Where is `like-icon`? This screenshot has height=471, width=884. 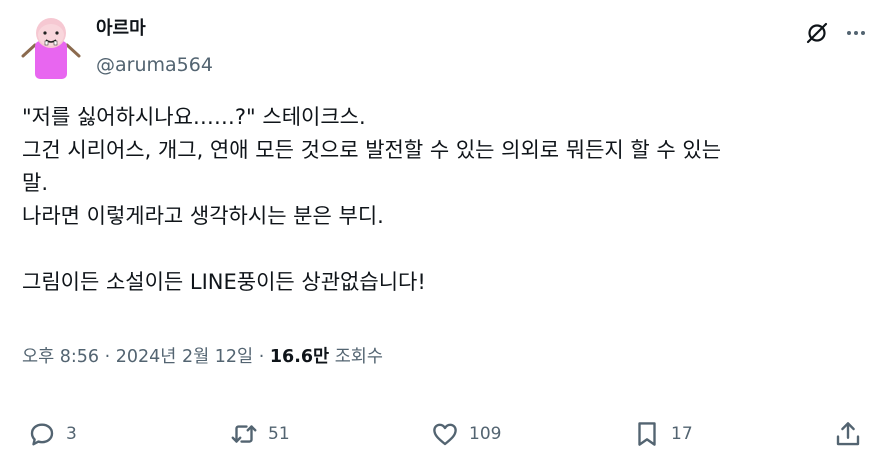 like-icon is located at coordinates (445, 434).